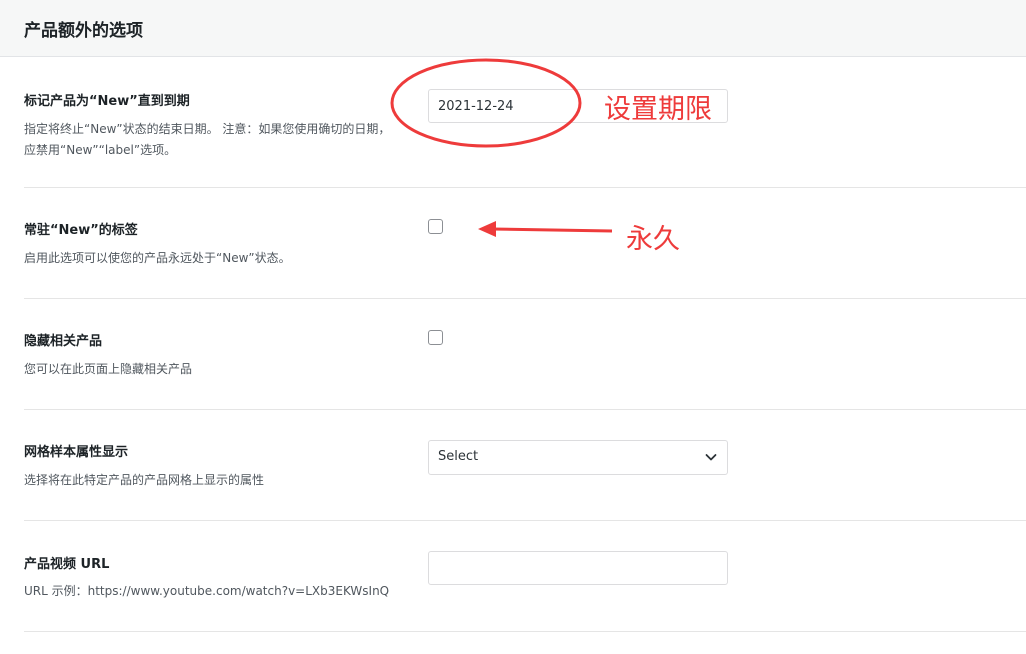 Image resolution: width=1026 pixels, height=654 pixels. What do you see at coordinates (157, 258) in the screenshot?
I see `permanent-new-description: 启用此选项可以使您的产品永远处于“New”状态。` at bounding box center [157, 258].